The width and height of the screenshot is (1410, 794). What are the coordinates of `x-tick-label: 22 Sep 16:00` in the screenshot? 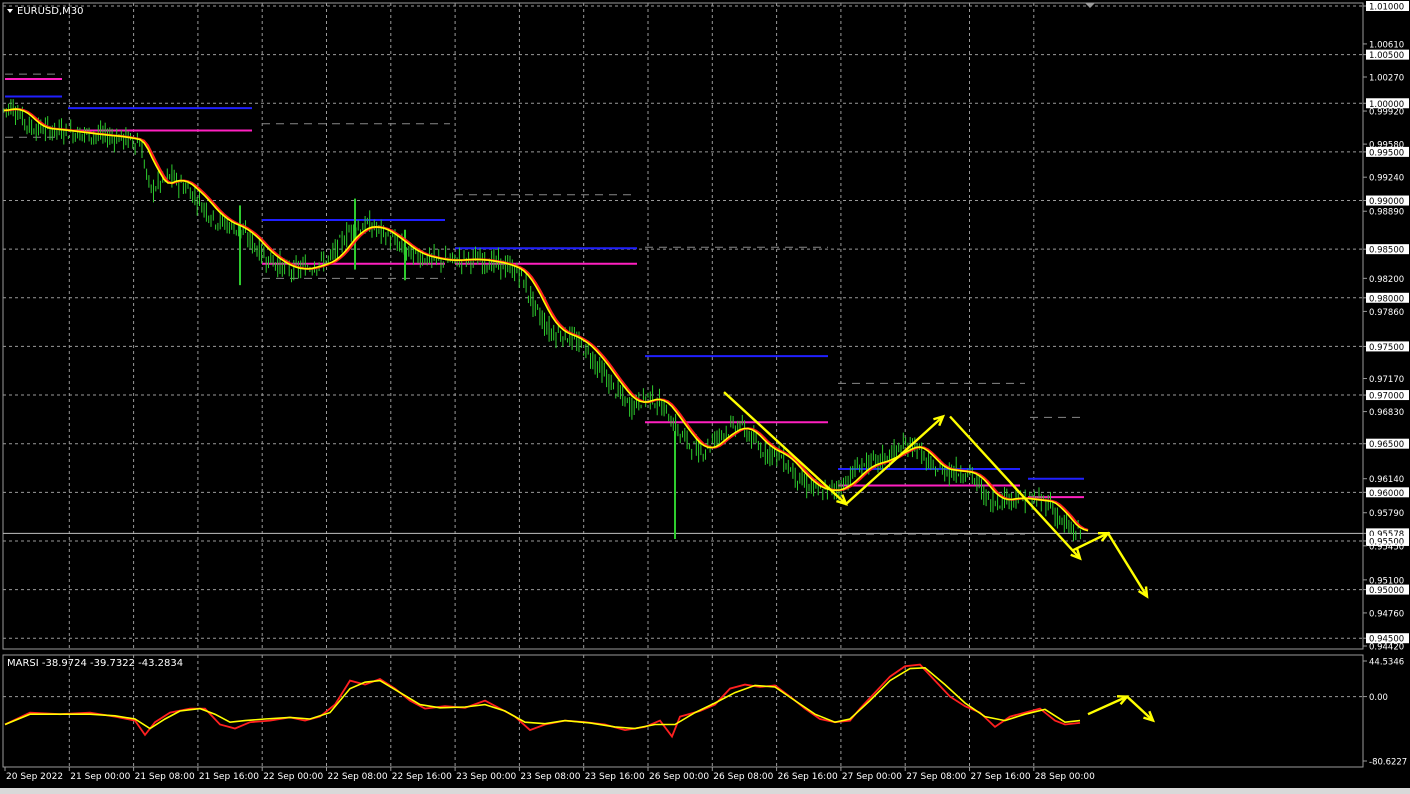 It's located at (422, 777).